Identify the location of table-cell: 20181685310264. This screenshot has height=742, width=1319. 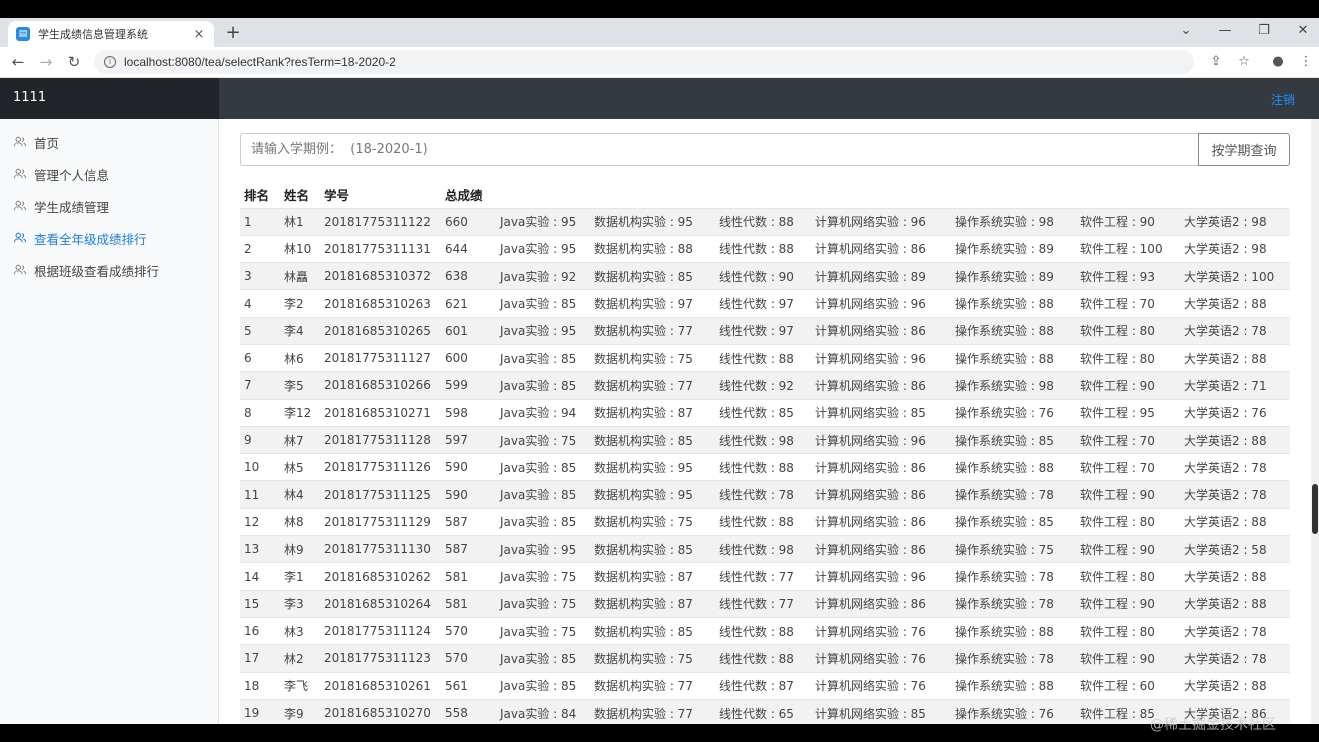
(377, 603).